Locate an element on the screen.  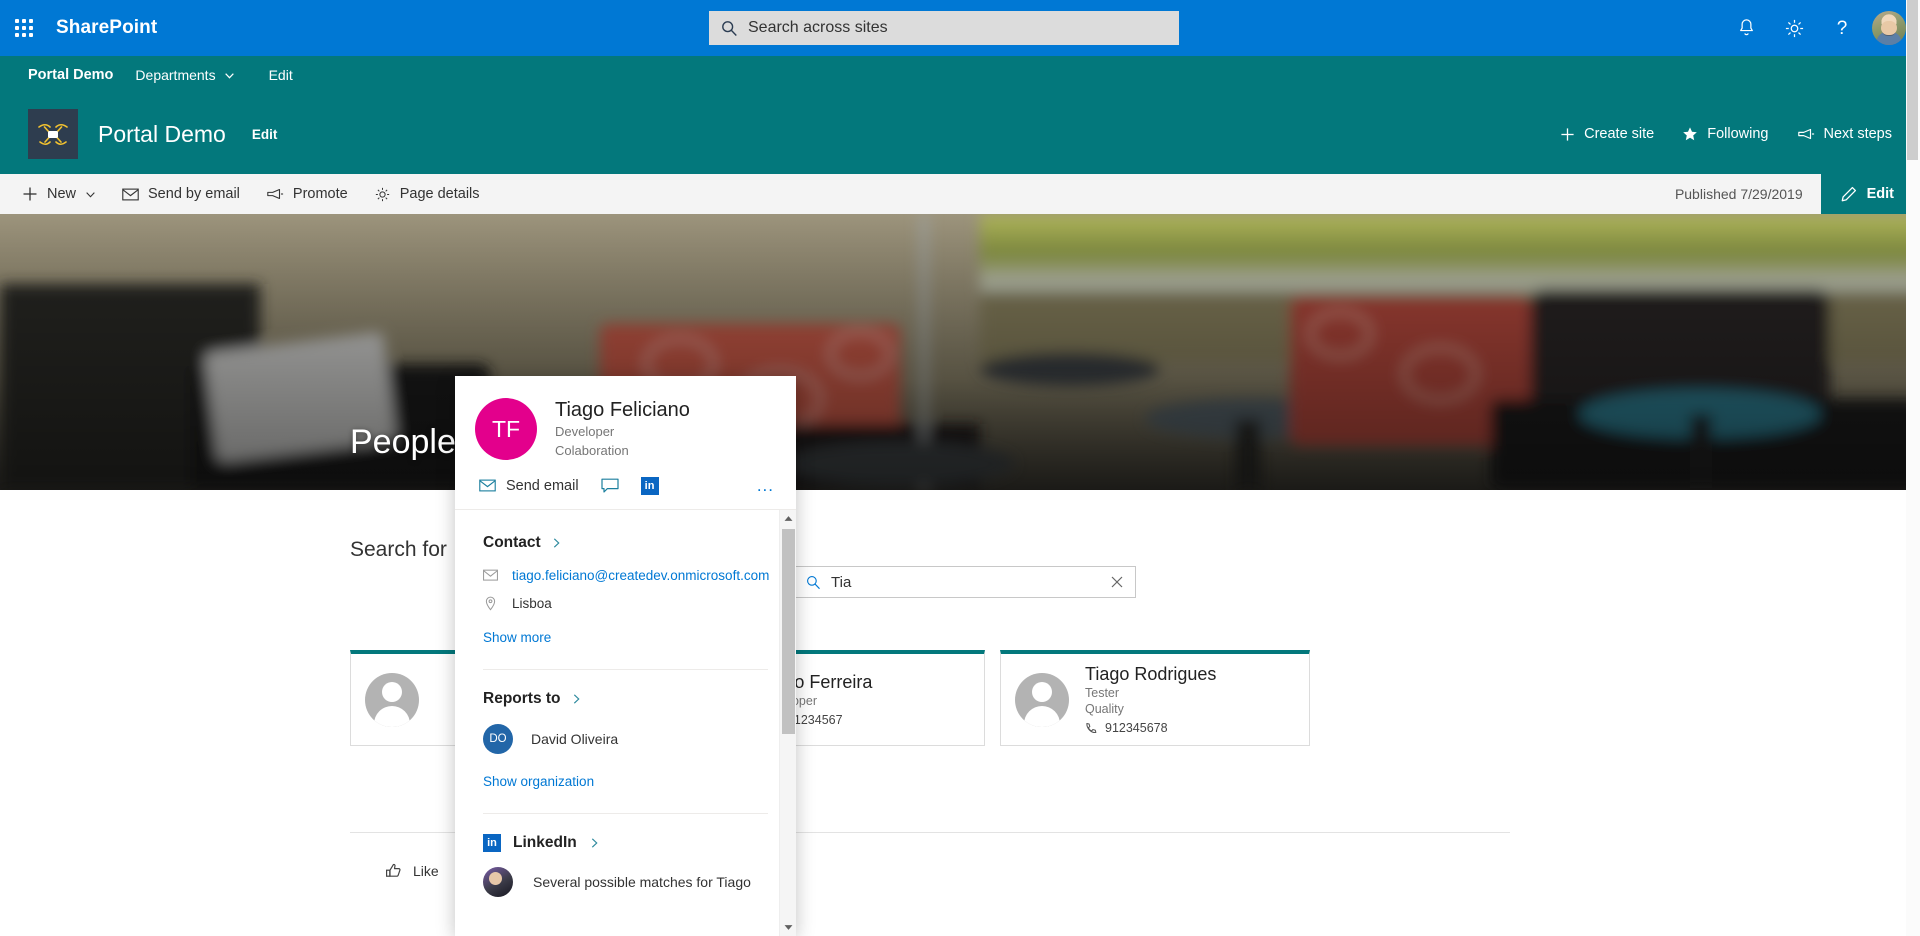
edit-page-label: Edit is located at coordinates (1880, 194).